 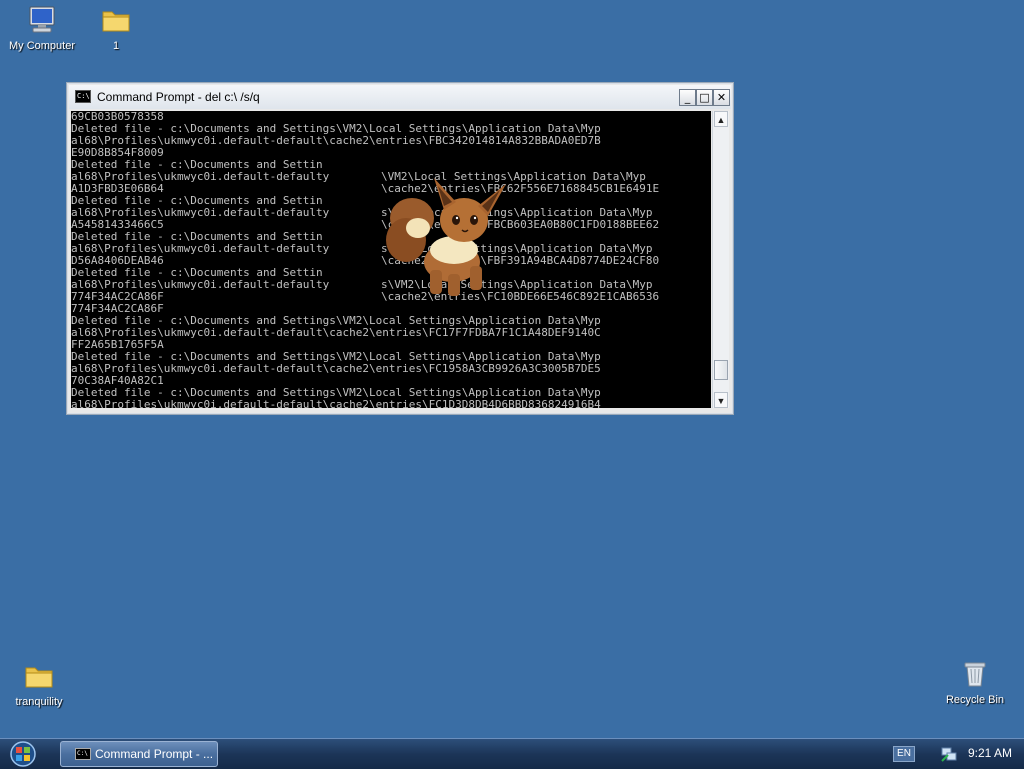 I want to click on language-indicator: EN, so click(x=904, y=754).